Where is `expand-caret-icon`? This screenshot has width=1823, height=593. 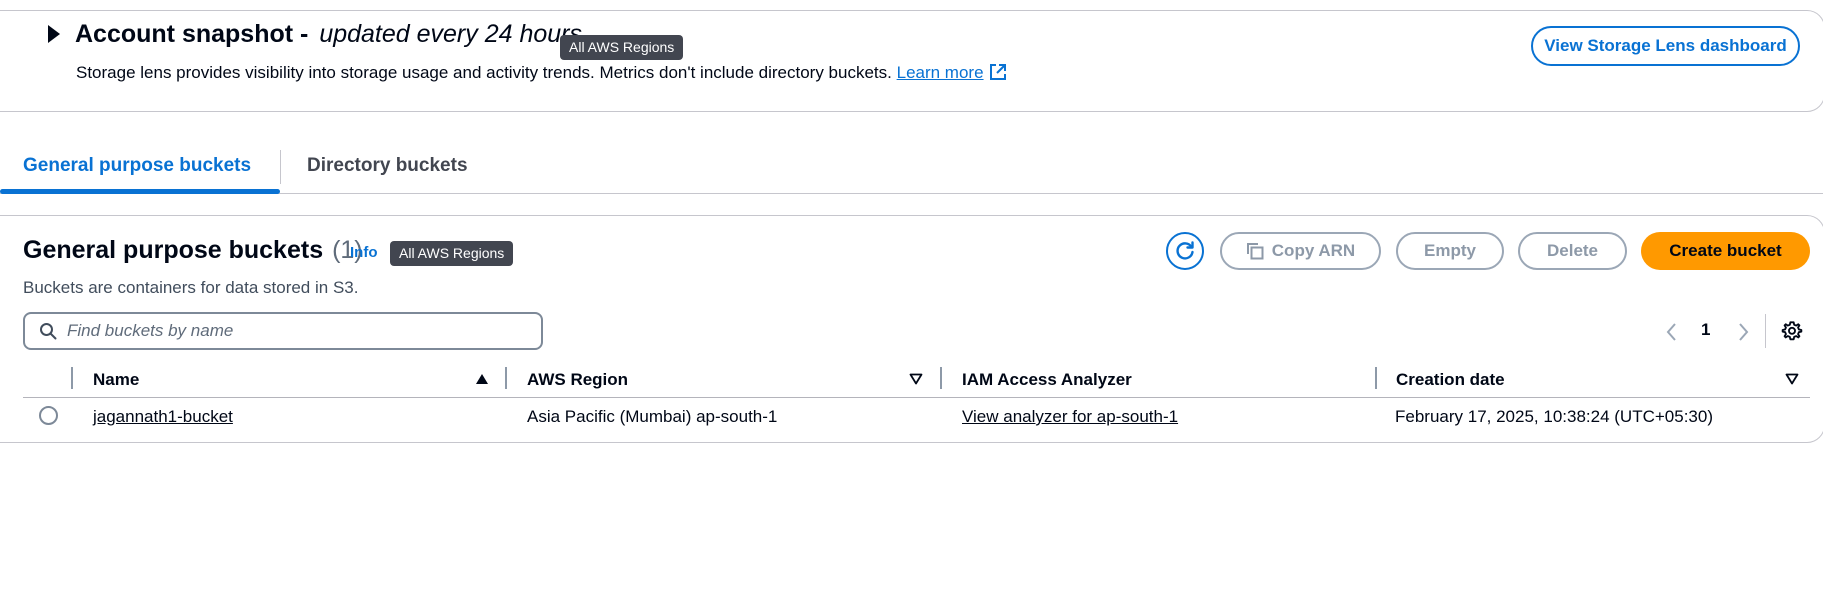
expand-caret-icon is located at coordinates (54, 34).